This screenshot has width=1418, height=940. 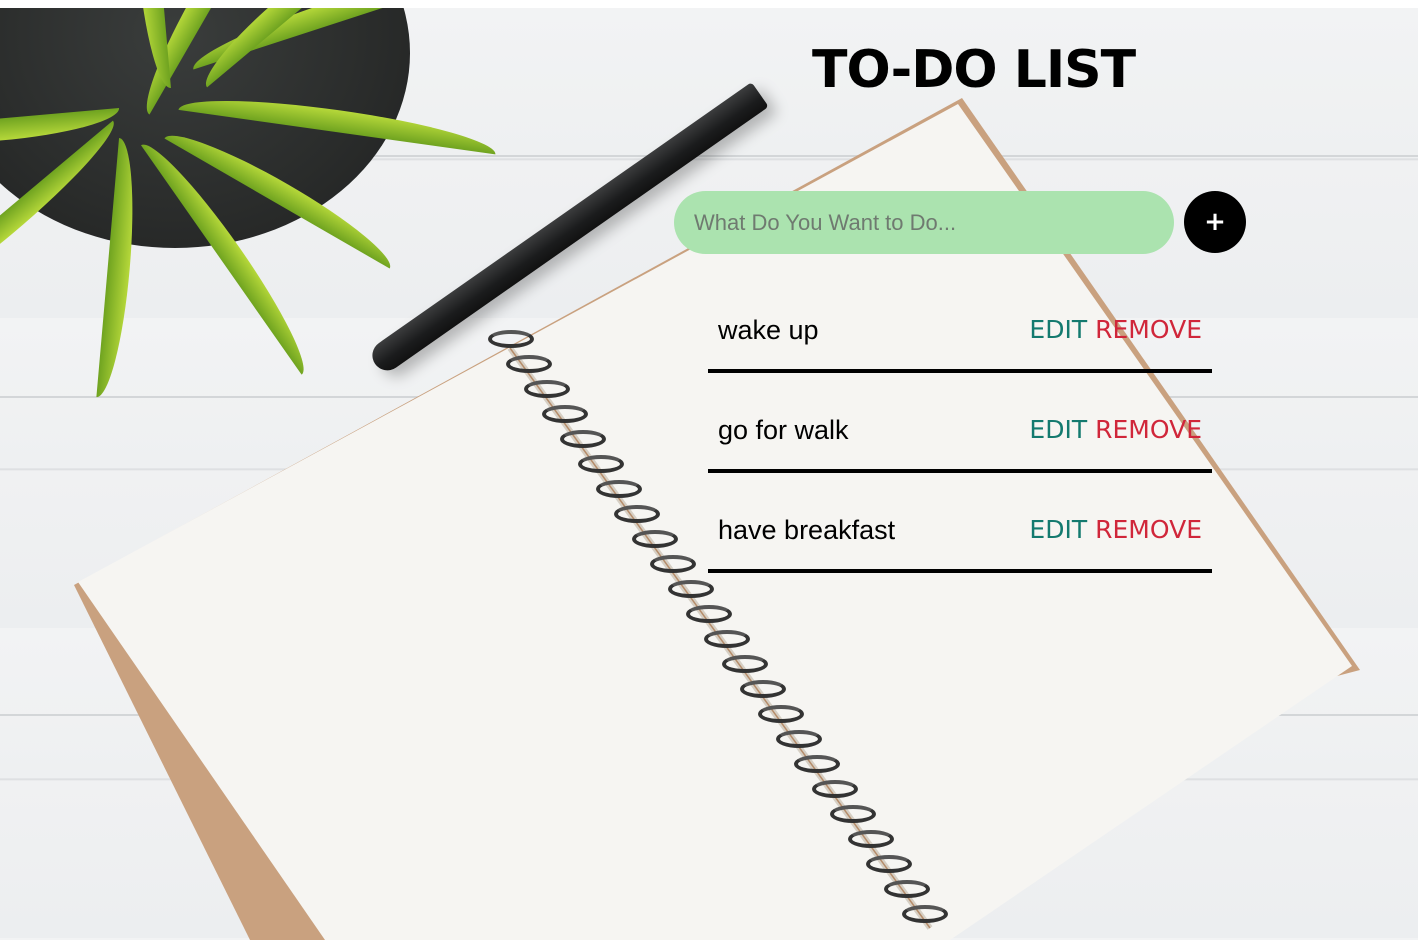 What do you see at coordinates (960, 436) in the screenshot?
I see `task-item: go for walk EDIT REMOVE` at bounding box center [960, 436].